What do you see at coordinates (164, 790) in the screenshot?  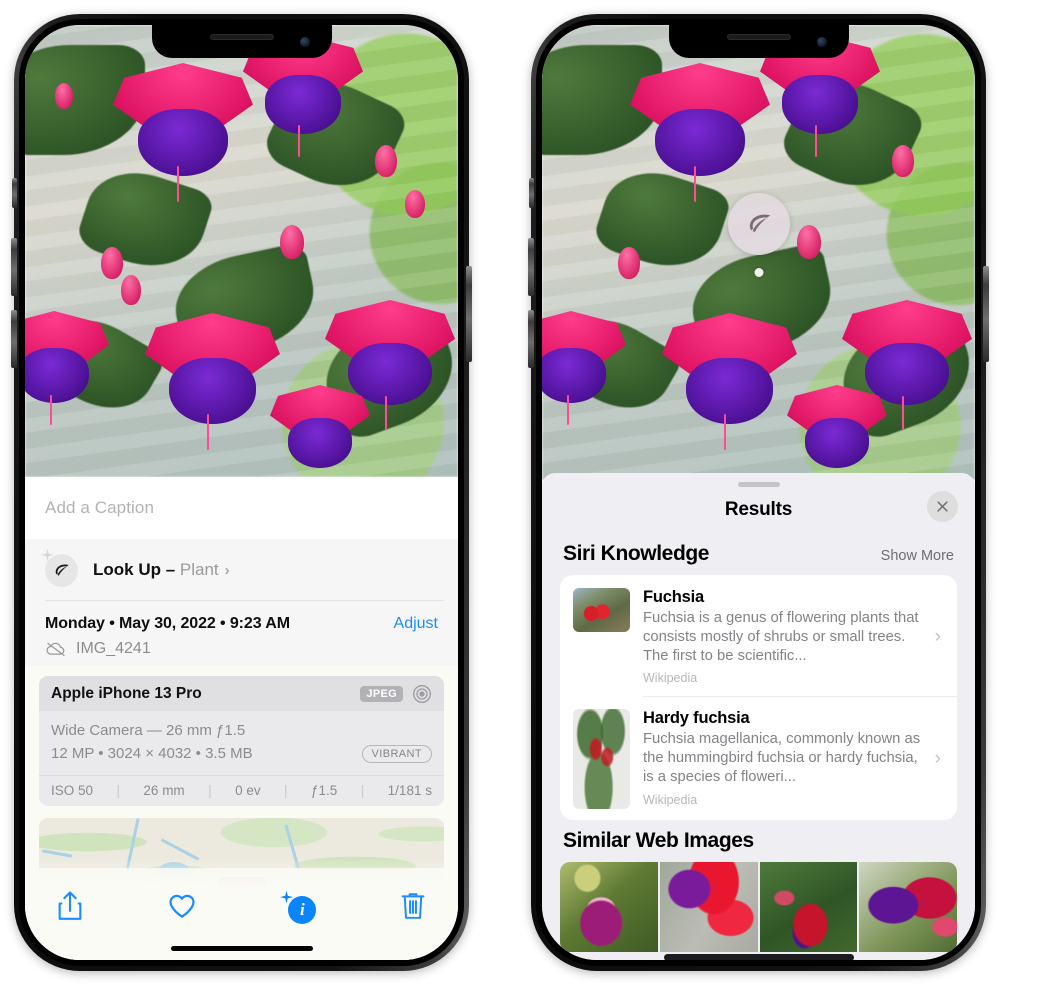 I see `exif-focal: 26 mm` at bounding box center [164, 790].